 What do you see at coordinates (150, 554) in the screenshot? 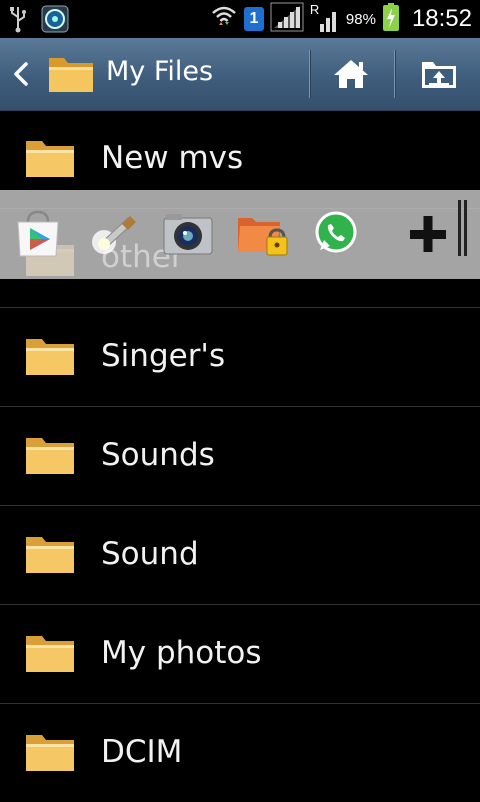
I see `folder-name: Sound` at bounding box center [150, 554].